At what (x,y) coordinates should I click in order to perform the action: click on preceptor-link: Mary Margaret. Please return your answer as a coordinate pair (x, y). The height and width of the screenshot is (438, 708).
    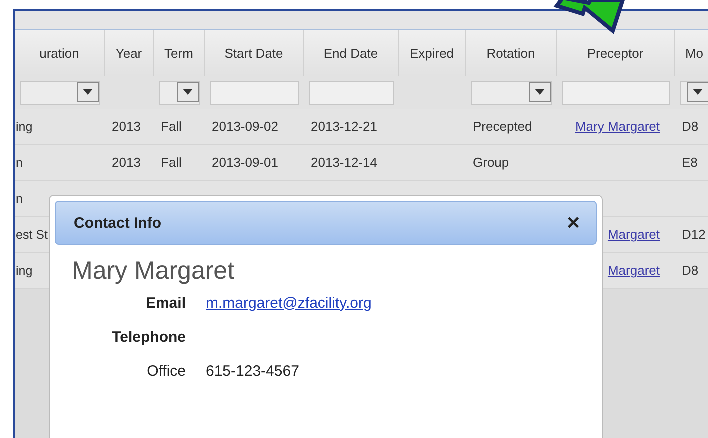
    Looking at the image, I should click on (617, 126).